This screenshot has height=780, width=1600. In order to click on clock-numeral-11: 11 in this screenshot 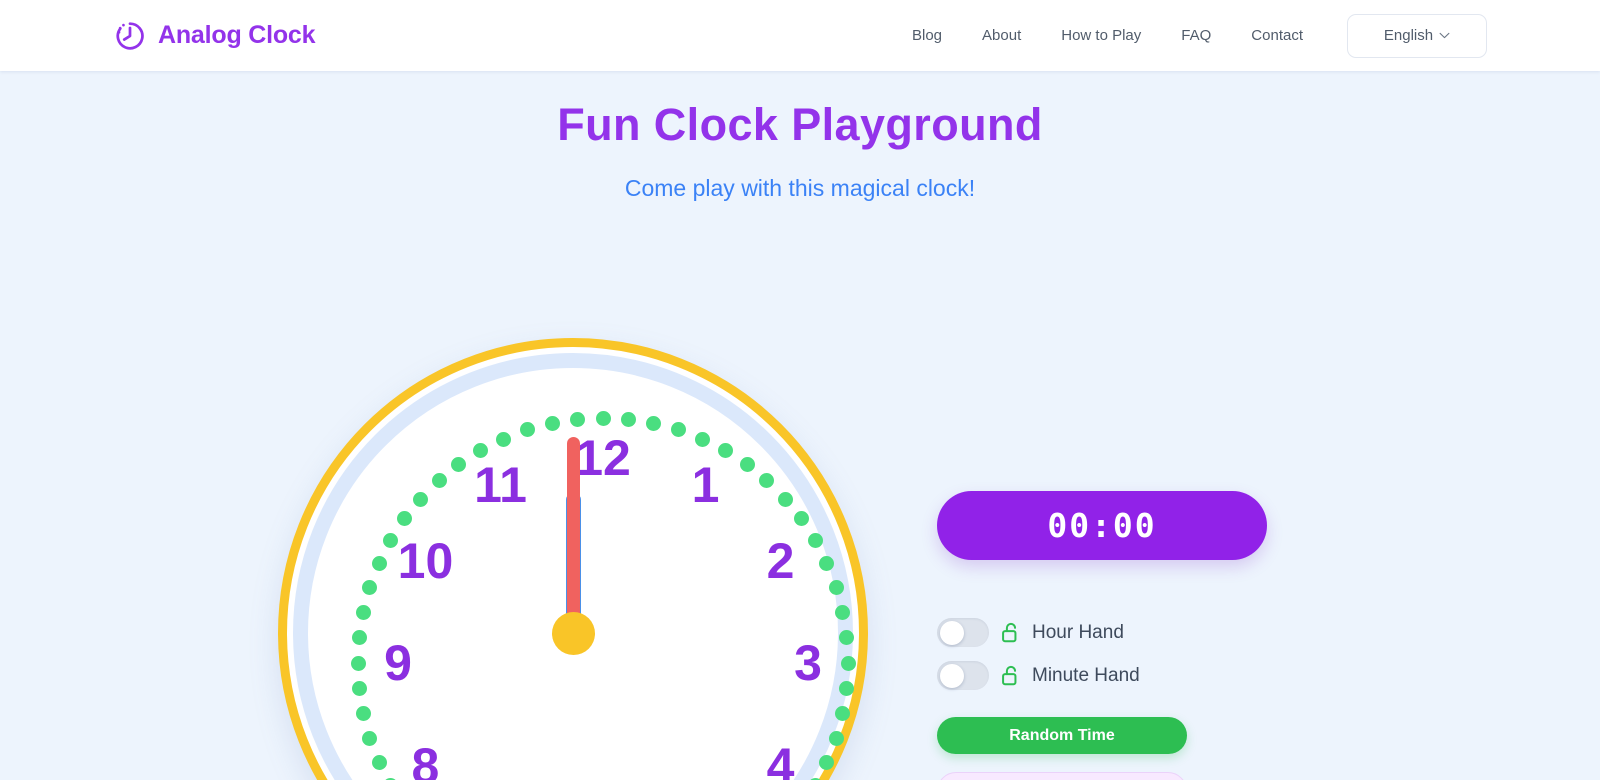, I will do `click(500, 485)`.